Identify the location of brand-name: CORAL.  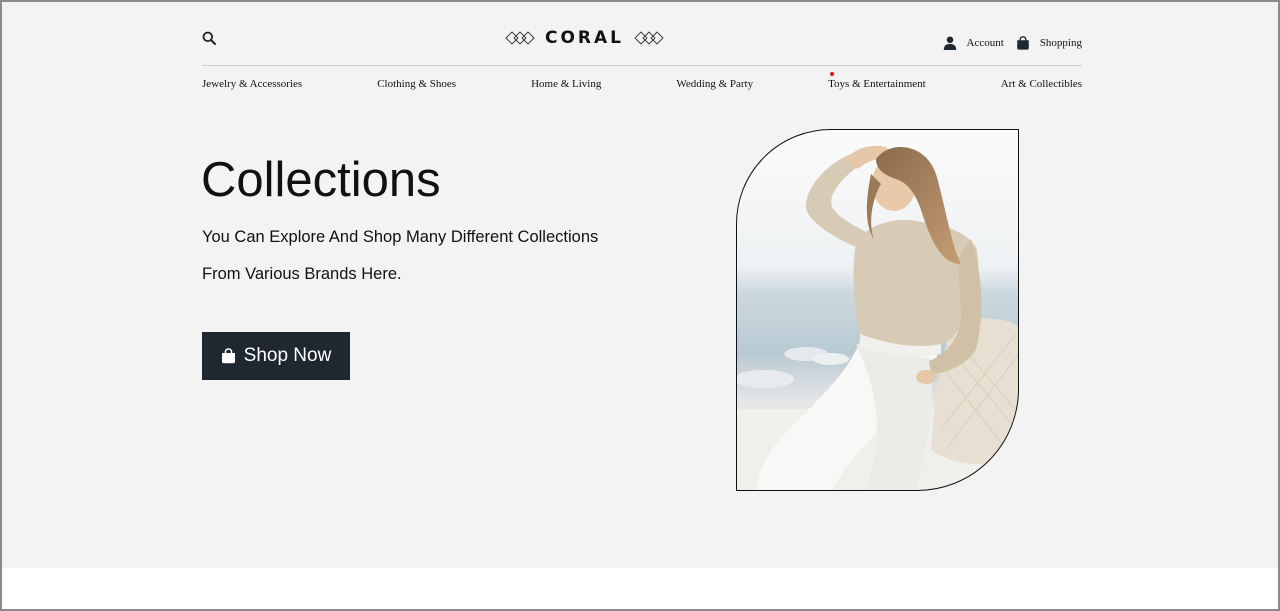
(585, 38).